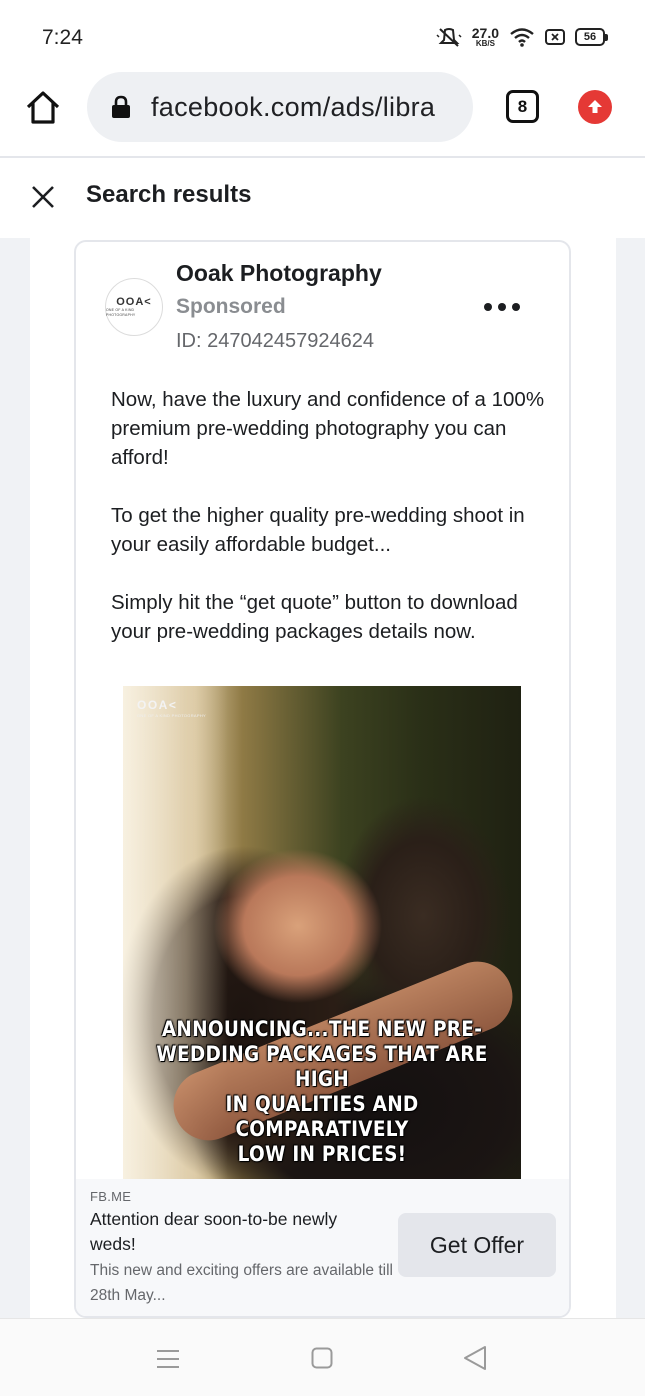  I want to click on status-bar: 7:24 27.0 KB/S 56, so click(322, 36).